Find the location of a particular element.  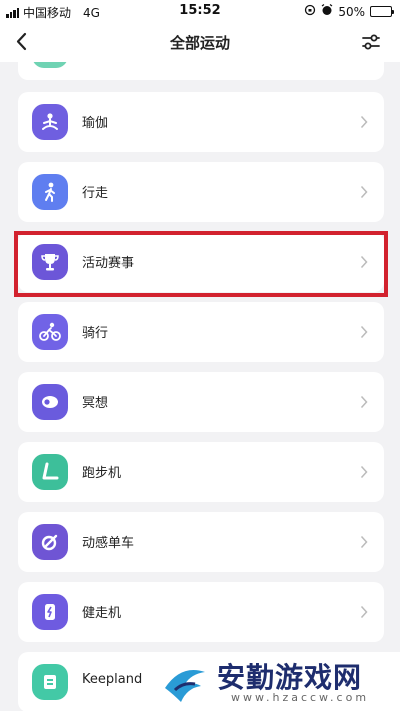

spin-bike-icon is located at coordinates (50, 542).